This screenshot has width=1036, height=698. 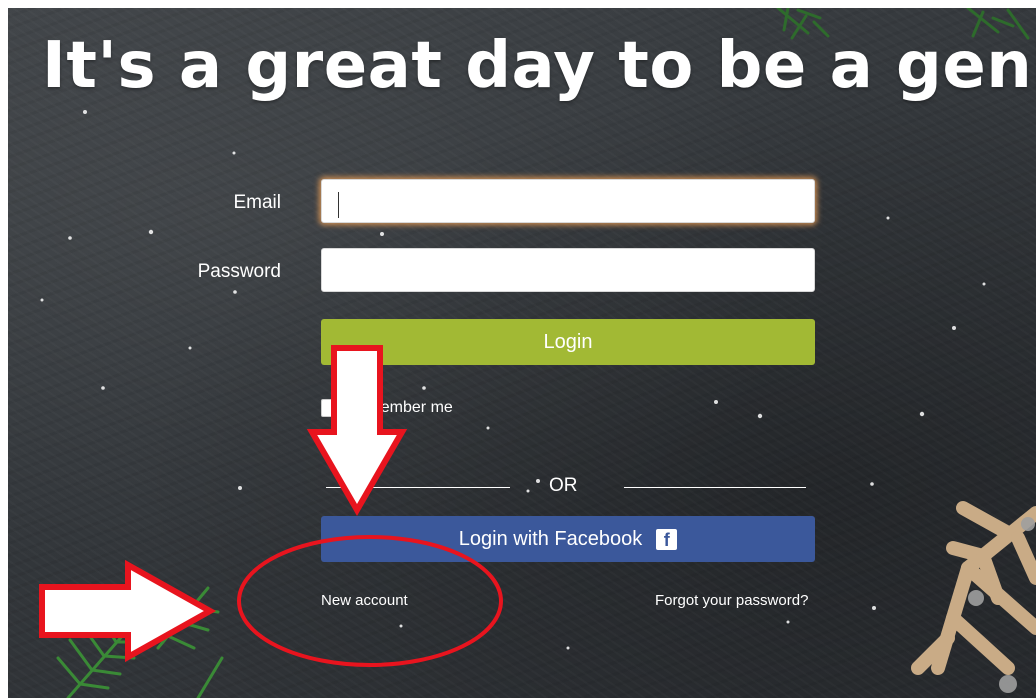 What do you see at coordinates (330, 408) in the screenshot?
I see `remember-me-checkbox` at bounding box center [330, 408].